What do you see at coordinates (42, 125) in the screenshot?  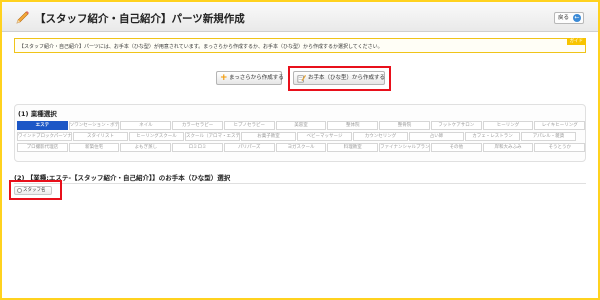 I see `industry-option: エステ` at bounding box center [42, 125].